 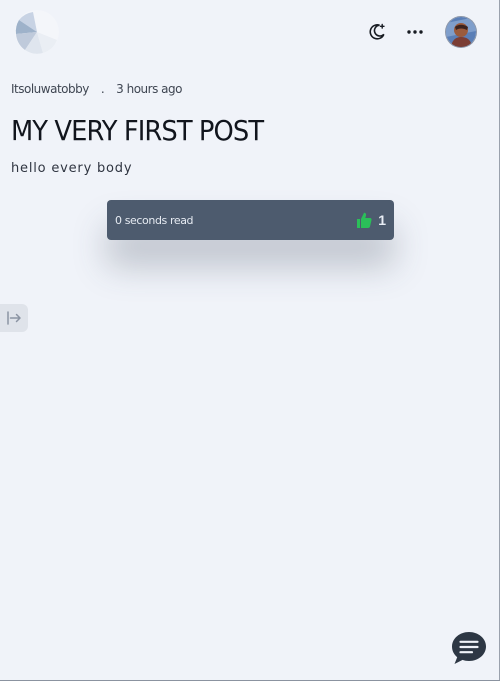 I want to click on read-time: 0 seconds read, so click(x=154, y=220).